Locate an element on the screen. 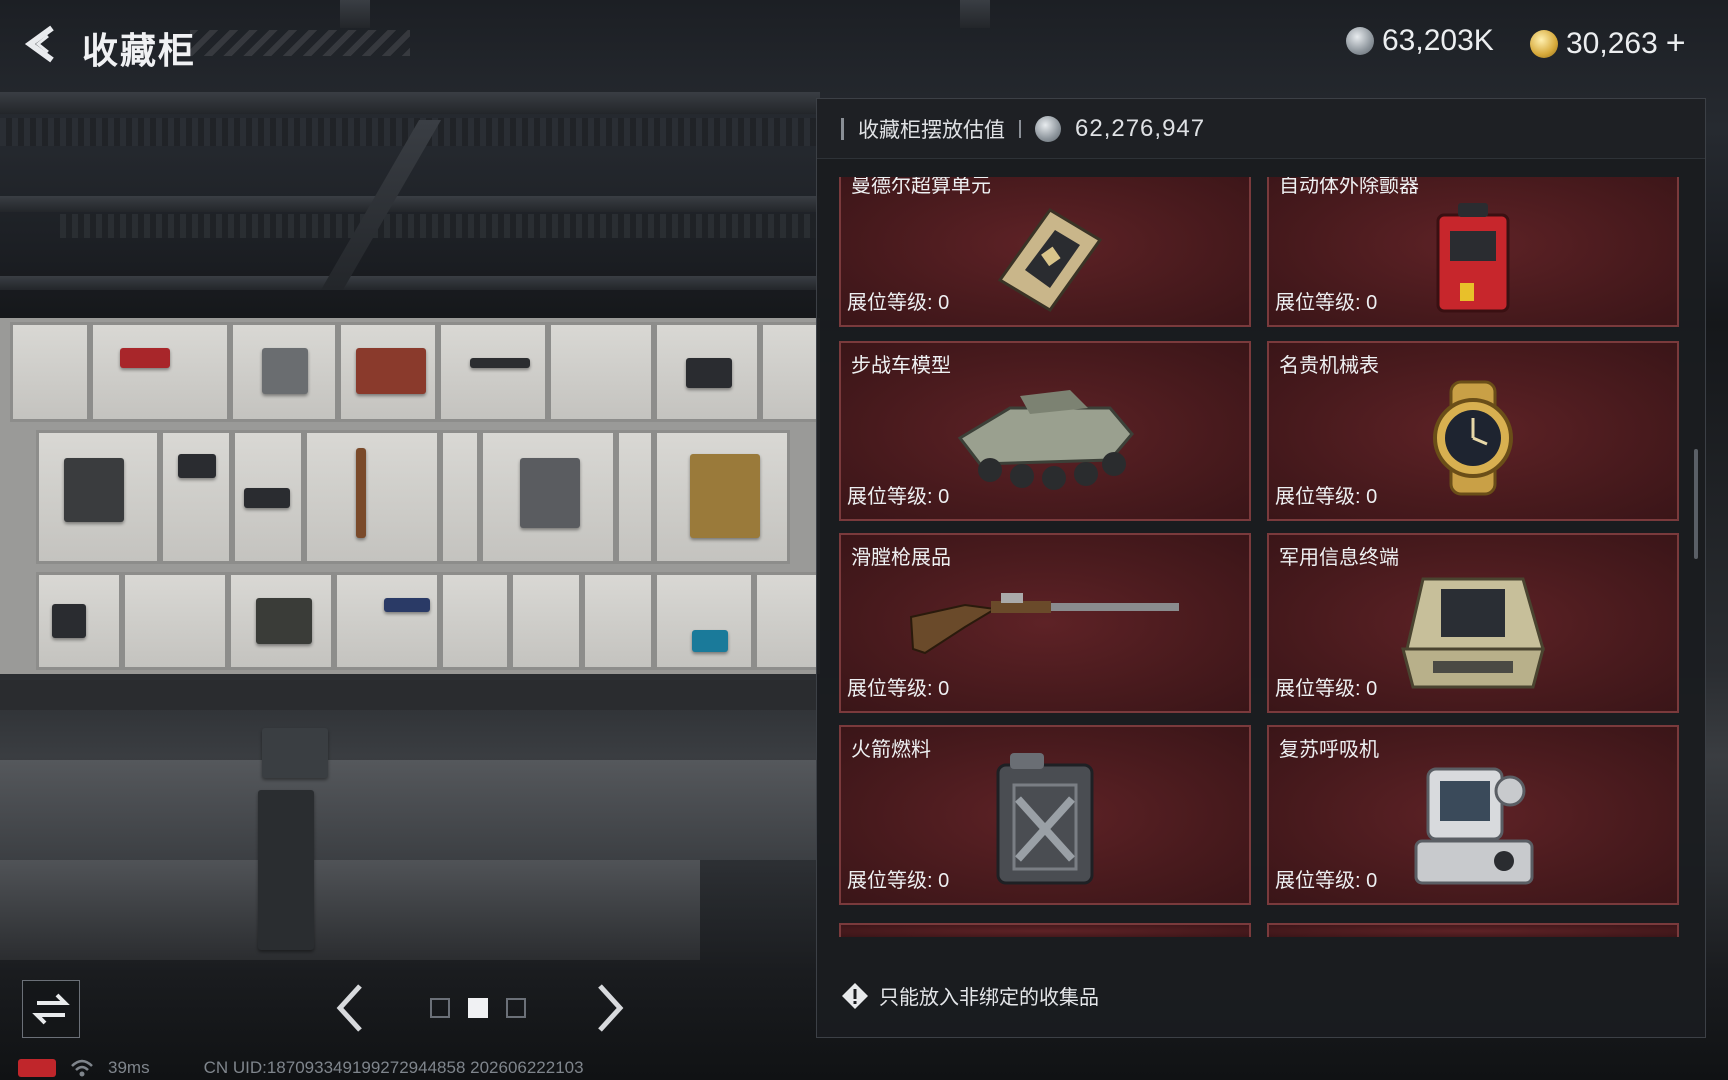  kiosk-stand is located at coordinates (286, 870).